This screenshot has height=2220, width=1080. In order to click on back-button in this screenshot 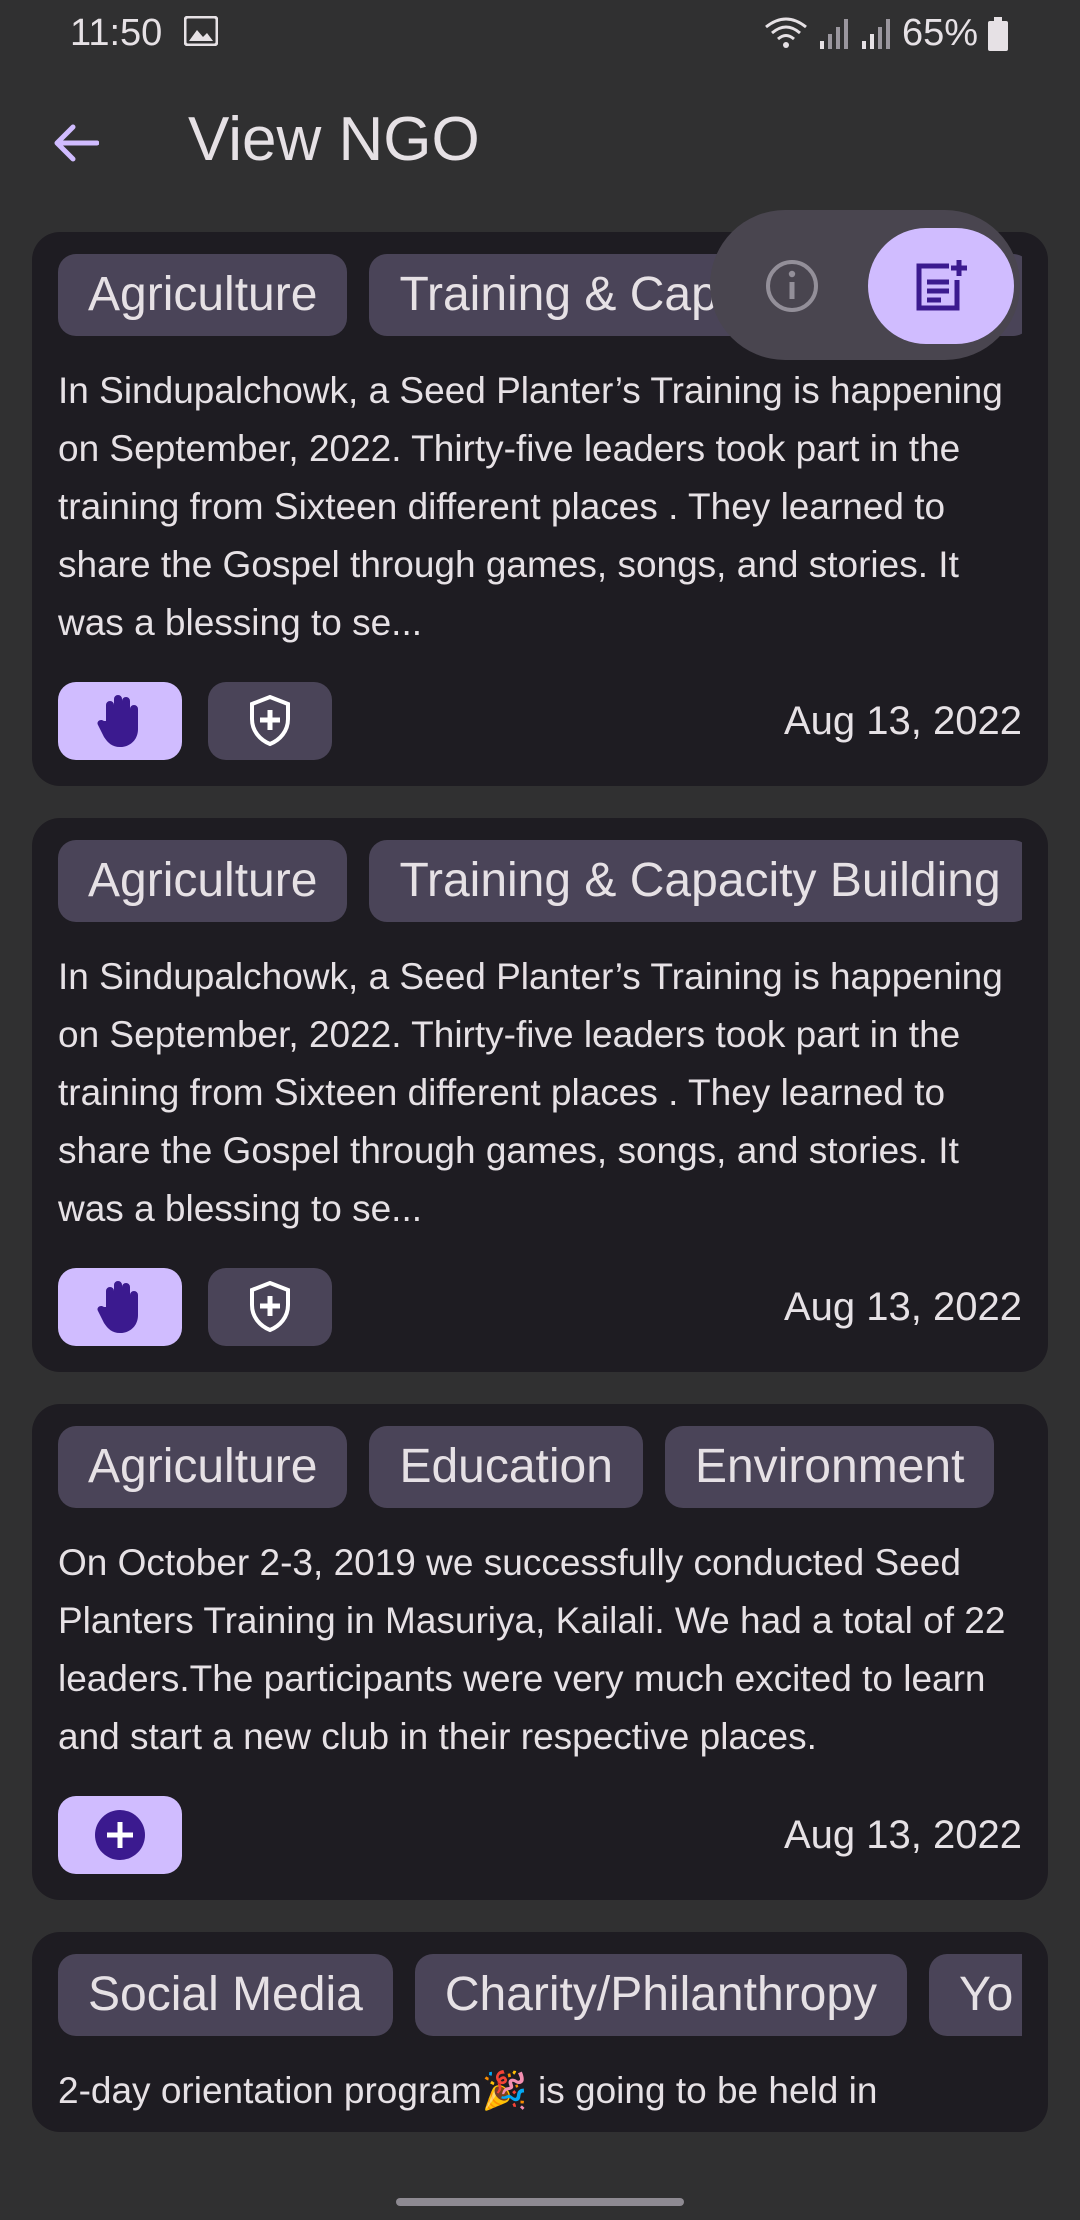, I will do `click(75, 143)`.